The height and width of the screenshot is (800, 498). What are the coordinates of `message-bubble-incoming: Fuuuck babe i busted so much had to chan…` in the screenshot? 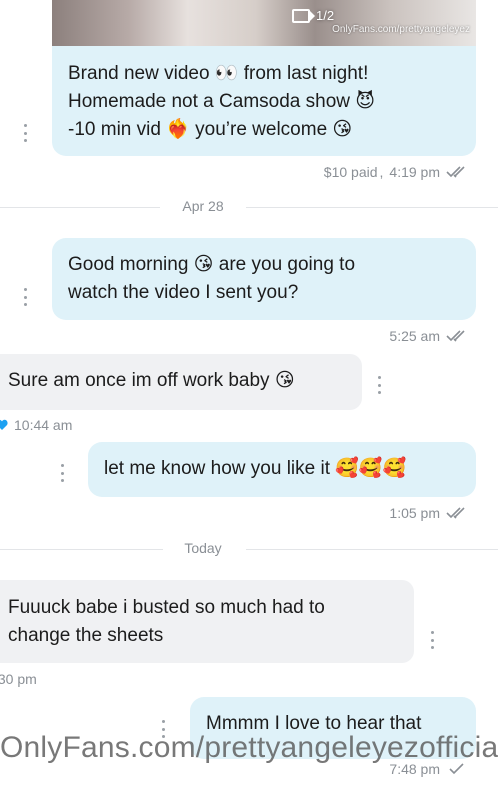 It's located at (207, 621).